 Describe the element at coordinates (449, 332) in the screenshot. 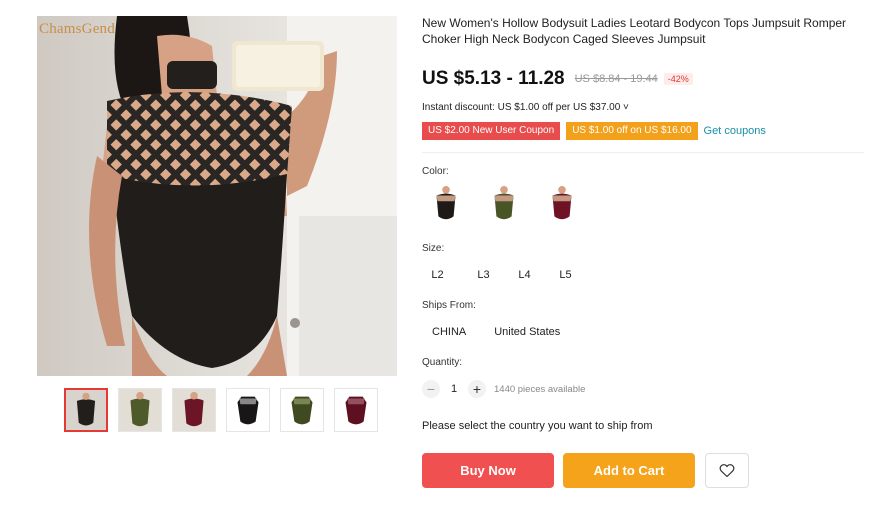

I see `ships-from-china: CHINA` at that location.